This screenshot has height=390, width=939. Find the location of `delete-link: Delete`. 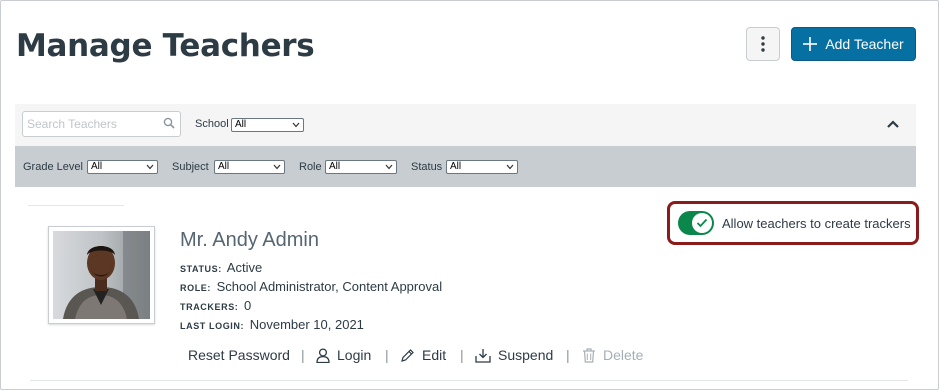

delete-link: Delete is located at coordinates (612, 355).